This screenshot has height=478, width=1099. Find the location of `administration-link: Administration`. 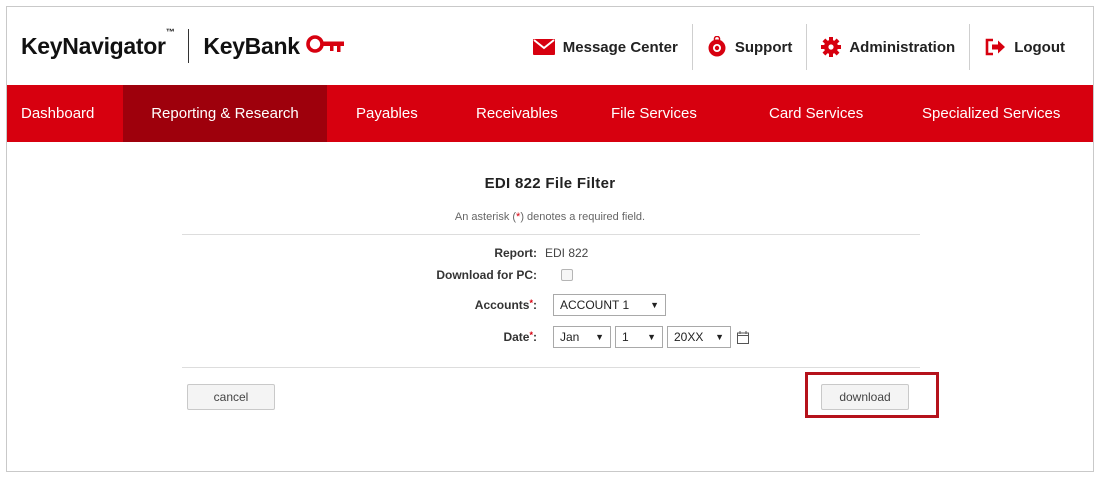

administration-link: Administration is located at coordinates (888, 47).